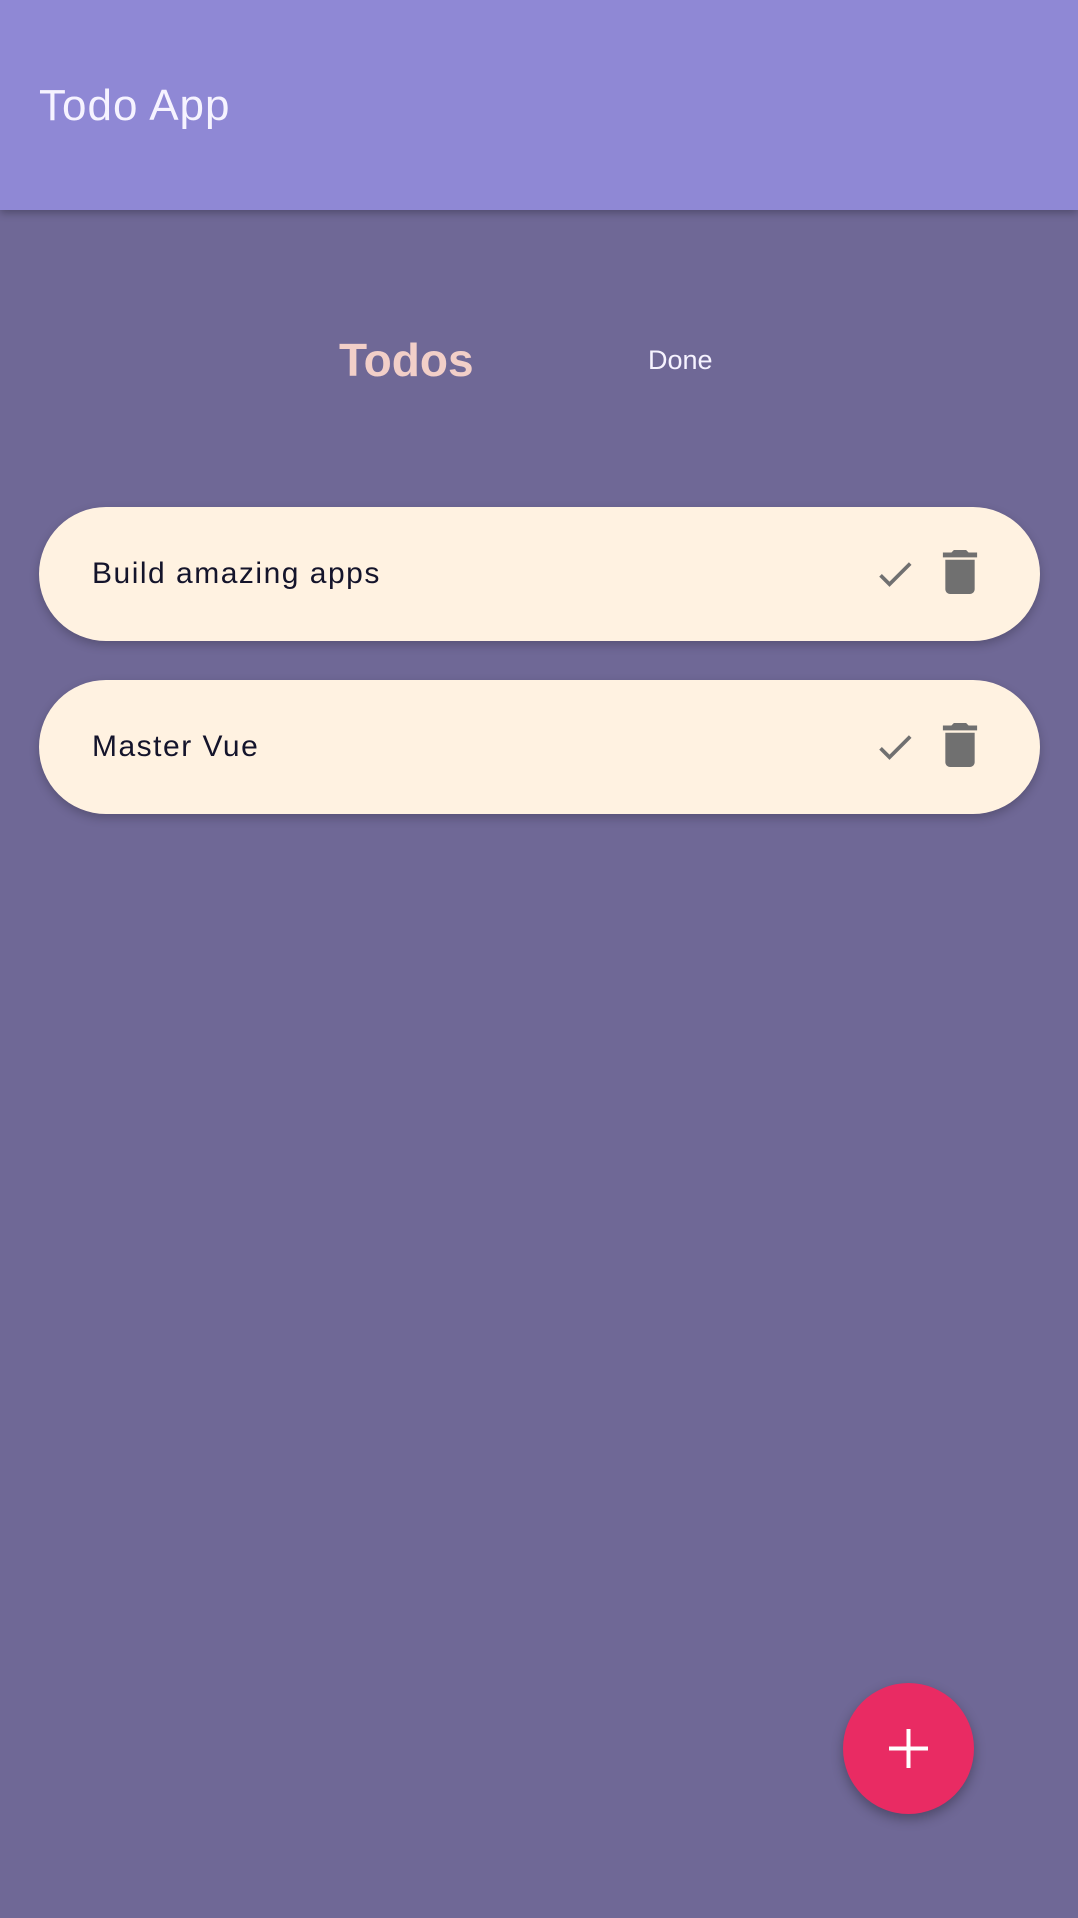 The width and height of the screenshot is (1078, 1918). I want to click on add-todo-button, so click(908, 1748).